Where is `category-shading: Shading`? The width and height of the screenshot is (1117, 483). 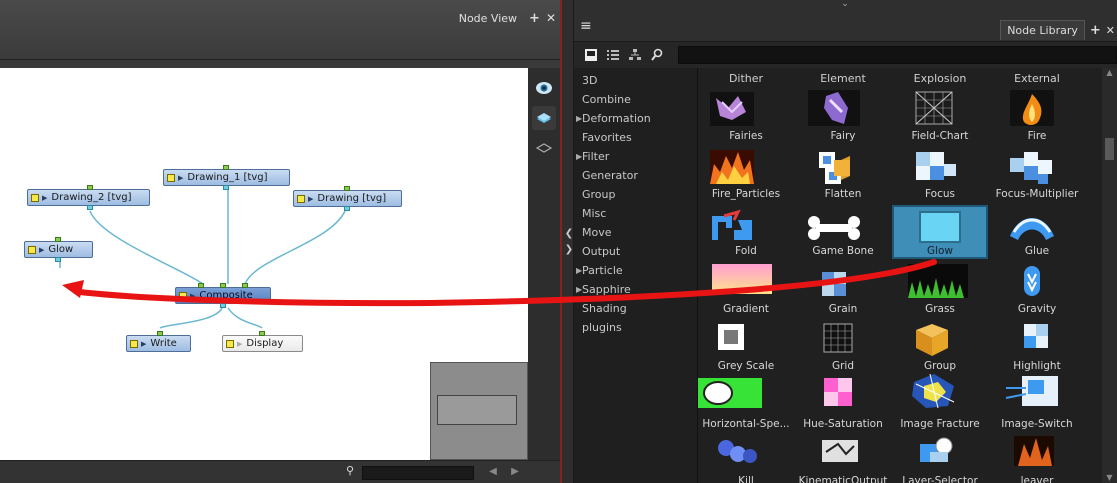
category-shading: Shading is located at coordinates (604, 309).